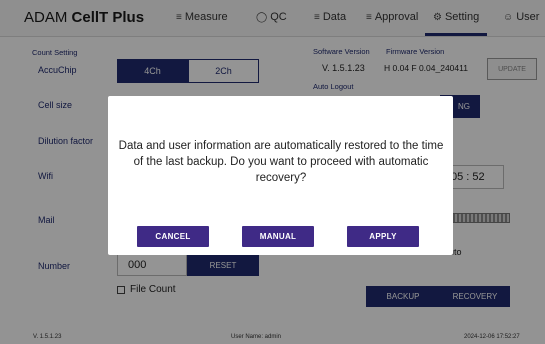  Describe the element at coordinates (278, 236) in the screenshot. I see `manual-button: MANUAL` at that location.